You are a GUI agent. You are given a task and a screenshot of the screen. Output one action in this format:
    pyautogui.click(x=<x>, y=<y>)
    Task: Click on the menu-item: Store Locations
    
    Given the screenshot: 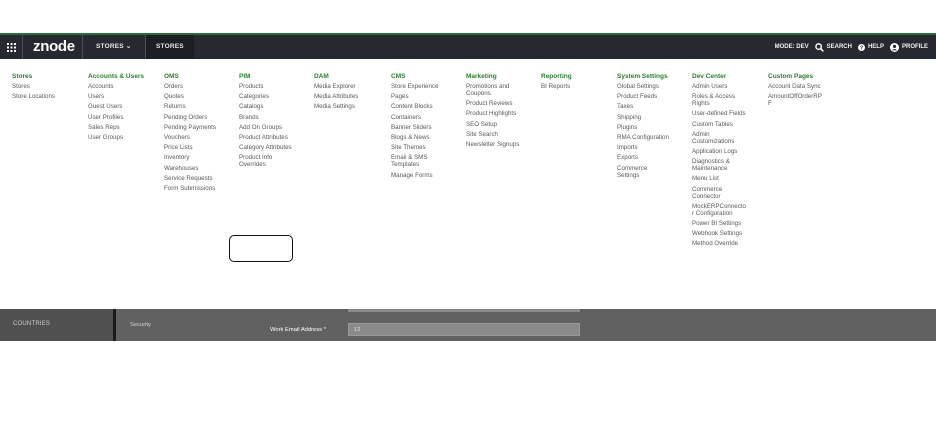 What is the action you would take?
    pyautogui.click(x=33, y=96)
    